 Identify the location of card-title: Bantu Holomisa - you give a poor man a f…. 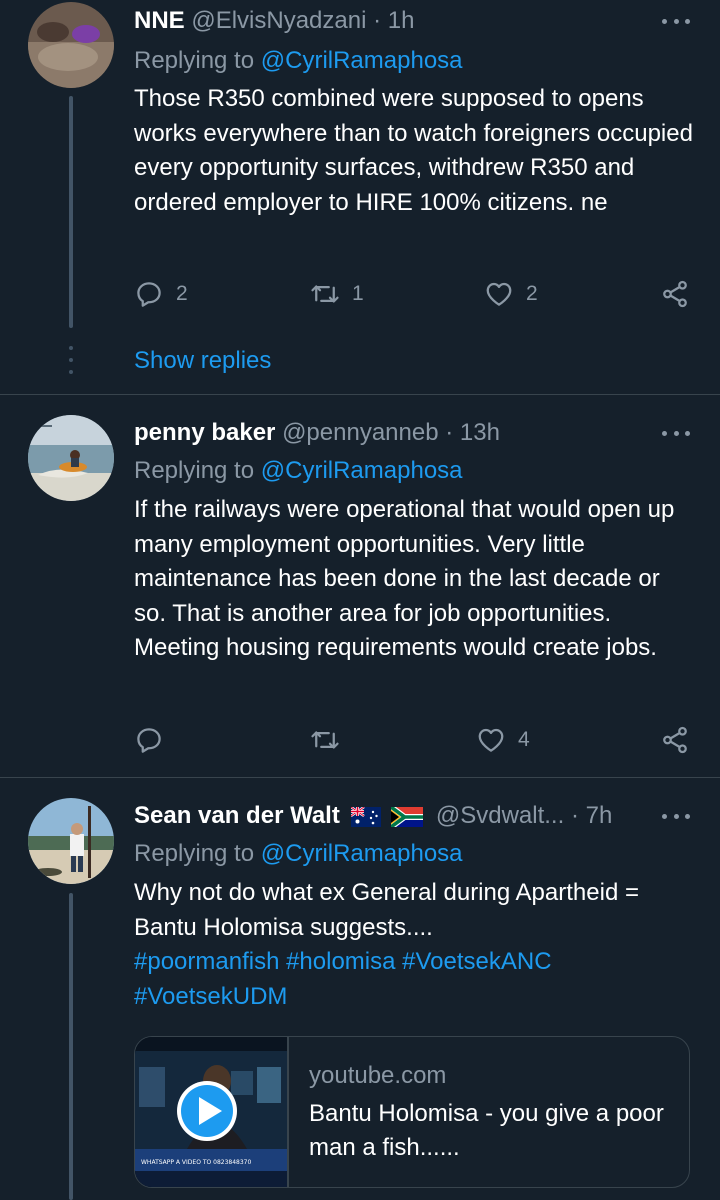
(486, 1130).